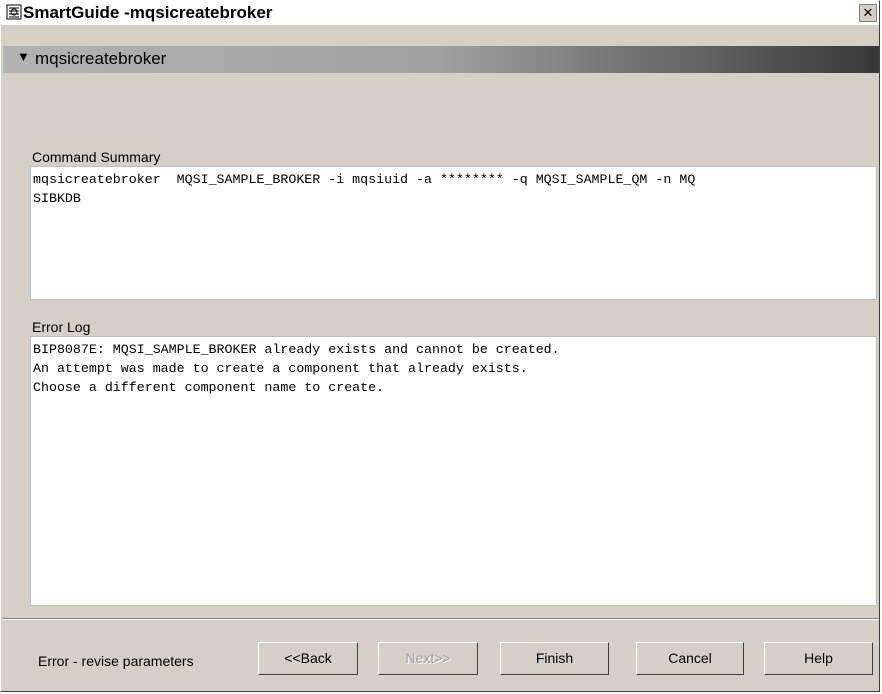 The height and width of the screenshot is (694, 882). Describe the element at coordinates (96, 157) in the screenshot. I see `command-summary-label: Command Summary` at that location.